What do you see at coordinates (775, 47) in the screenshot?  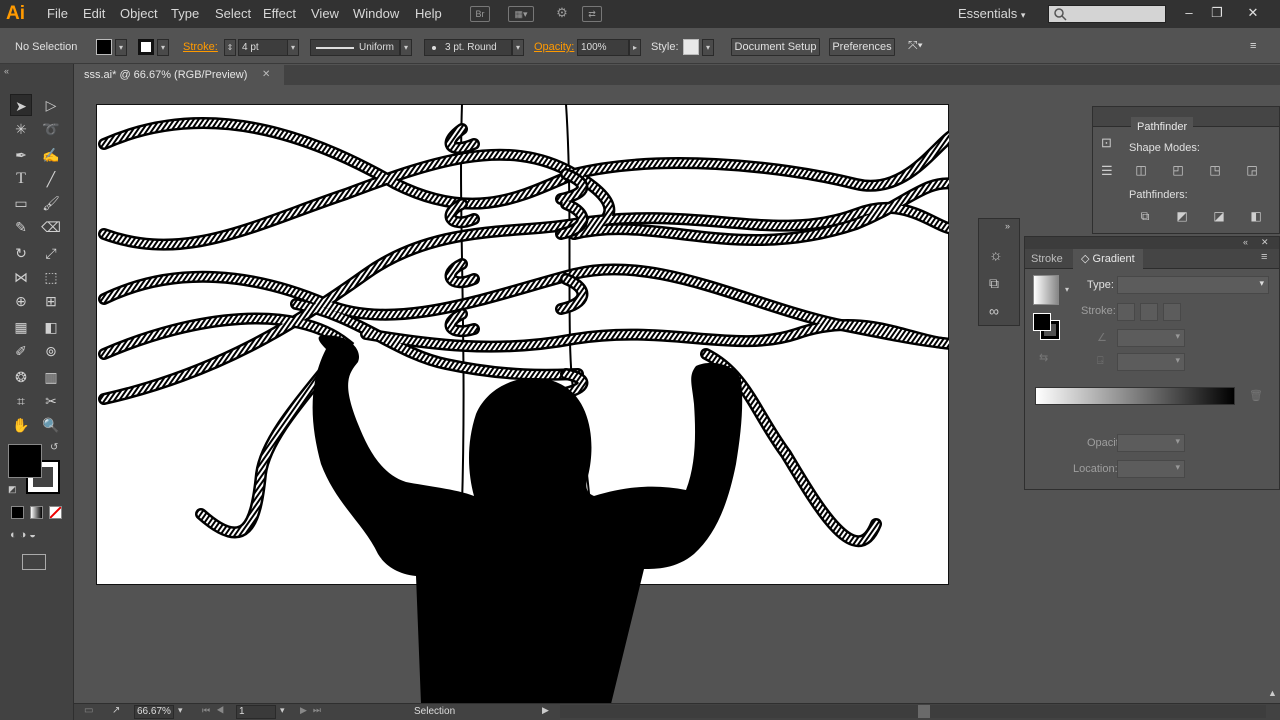 I see `document-setup-button: Document Setup` at bounding box center [775, 47].